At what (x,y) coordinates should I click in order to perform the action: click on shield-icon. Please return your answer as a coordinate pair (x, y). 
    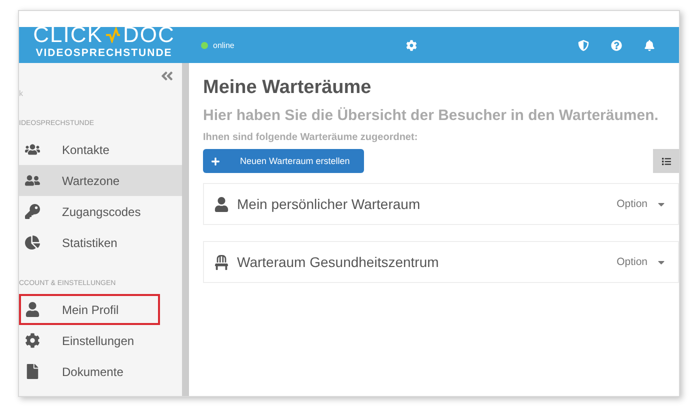
    Looking at the image, I should click on (583, 45).